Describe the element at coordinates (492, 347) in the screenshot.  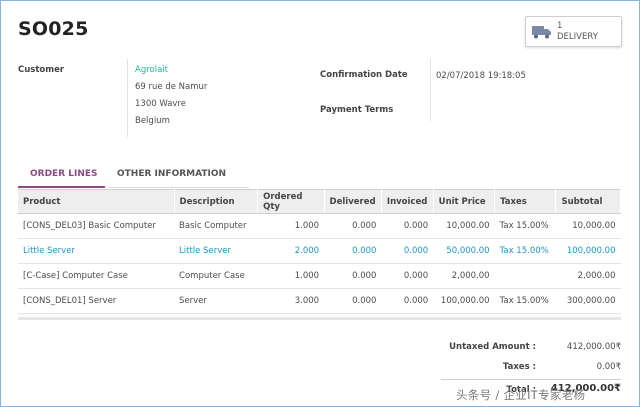
I see `untaxed-amount-label: Untaxed Amount :` at that location.